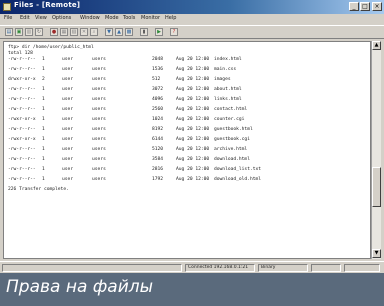 The image size is (384, 306). What do you see at coordinates (158, 169) in the screenshot?
I see `listing-cell-size: 2816` at bounding box center [158, 169].